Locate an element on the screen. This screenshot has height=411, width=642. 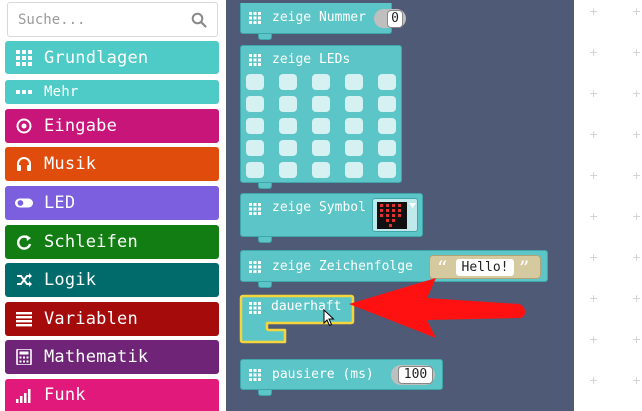
block-show-icon: zeige Symbol is located at coordinates (331, 215).